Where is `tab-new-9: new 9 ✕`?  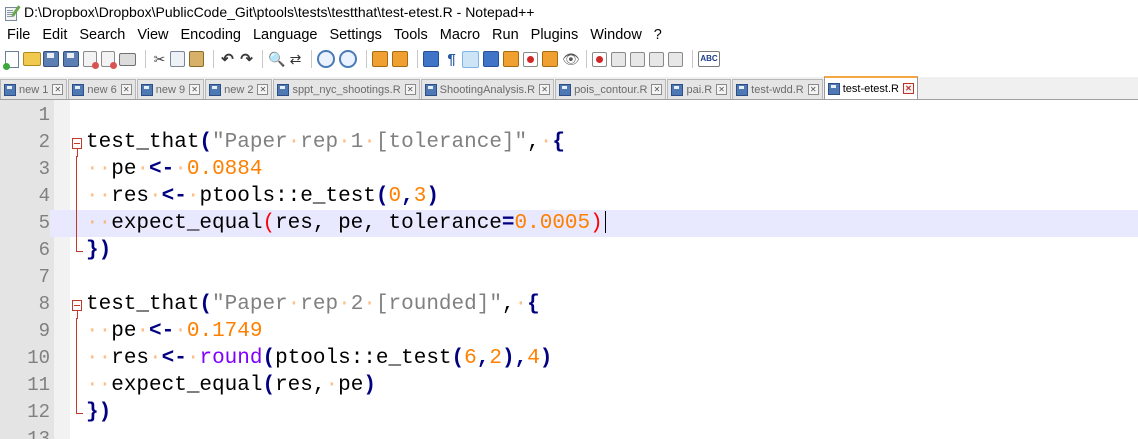
tab-new-9: new 9 ✕ is located at coordinates (170, 89).